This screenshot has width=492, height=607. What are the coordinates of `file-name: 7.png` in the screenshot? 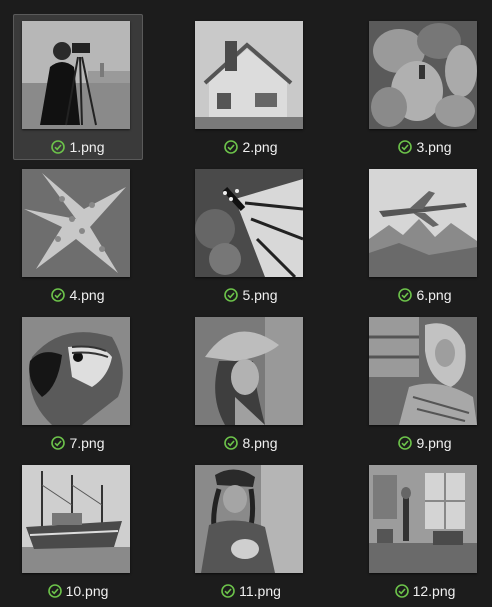 It's located at (87, 443).